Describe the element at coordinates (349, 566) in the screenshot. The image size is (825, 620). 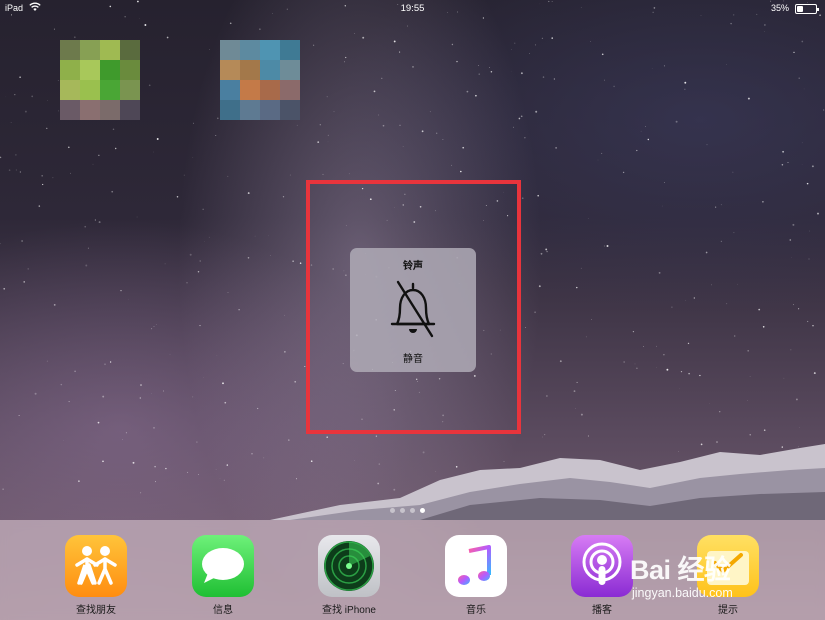
I see `find-iphone-icon` at that location.